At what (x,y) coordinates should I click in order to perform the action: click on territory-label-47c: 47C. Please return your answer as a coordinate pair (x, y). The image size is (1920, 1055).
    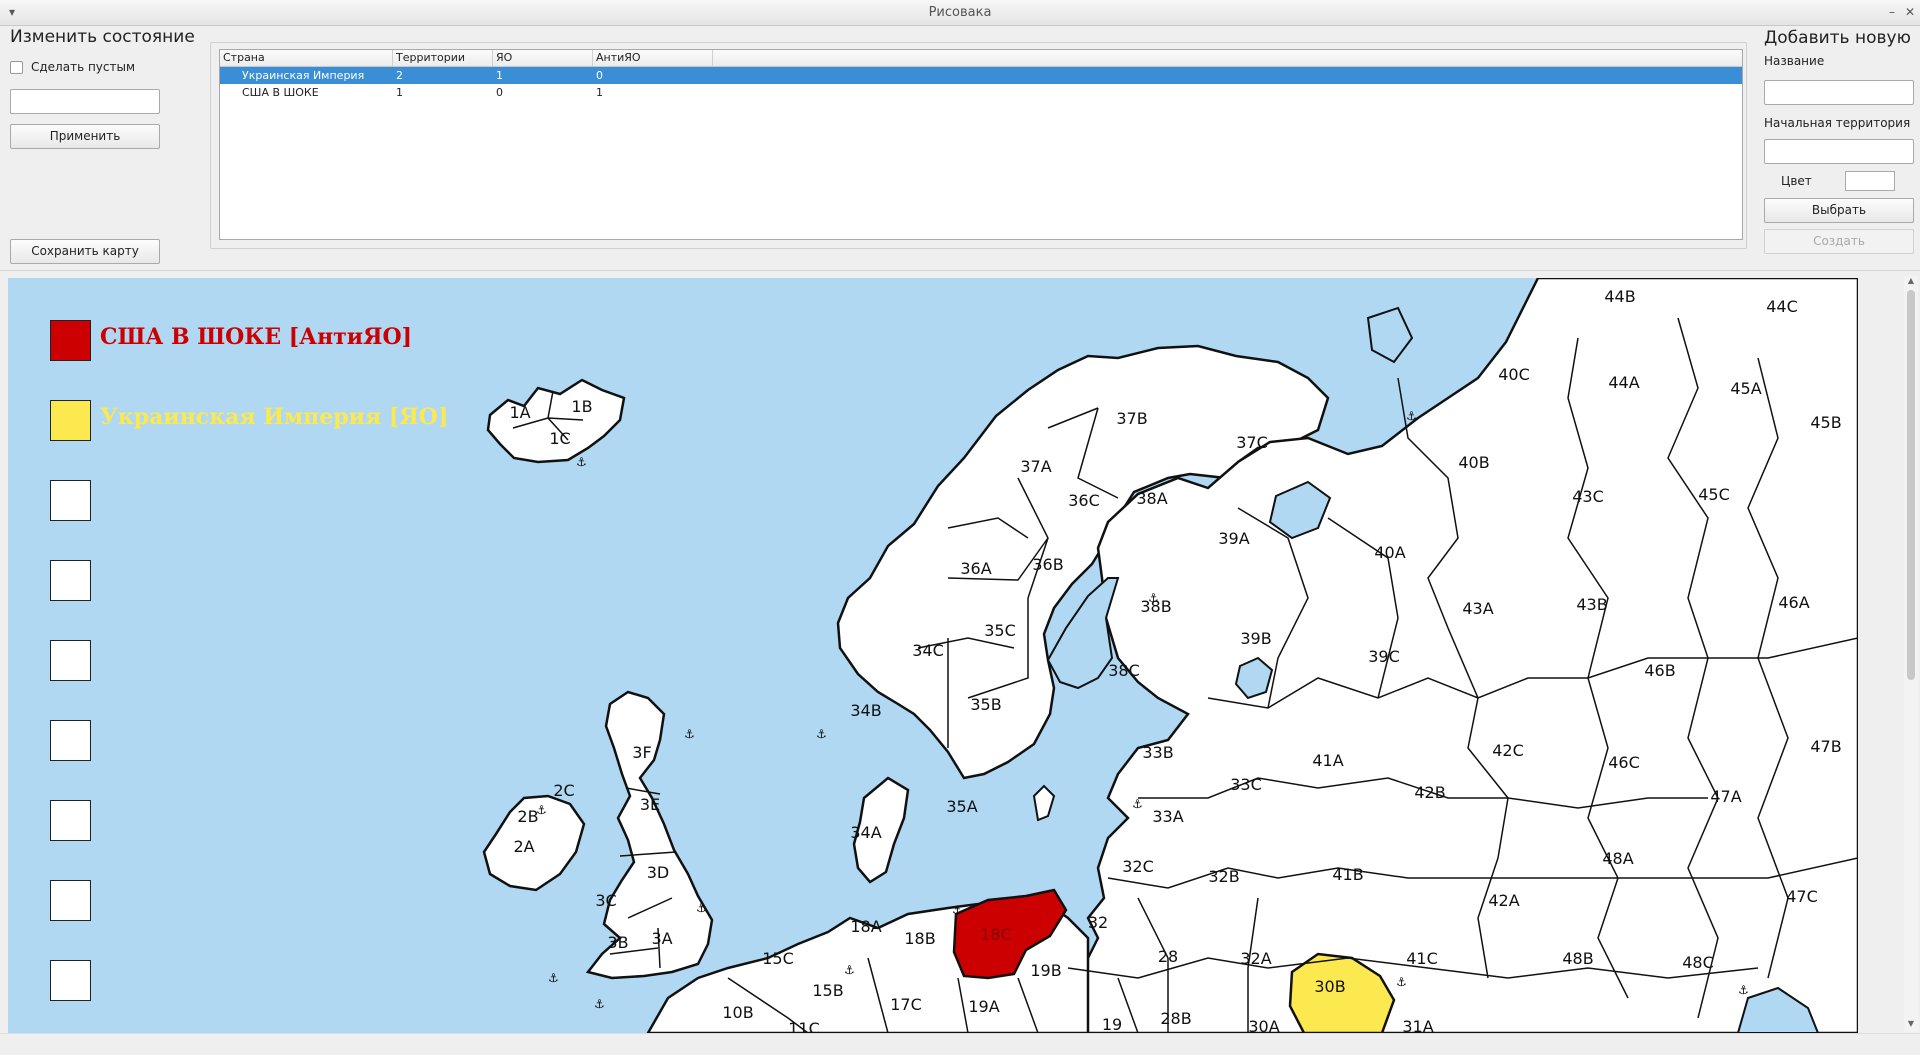
    Looking at the image, I should click on (1802, 896).